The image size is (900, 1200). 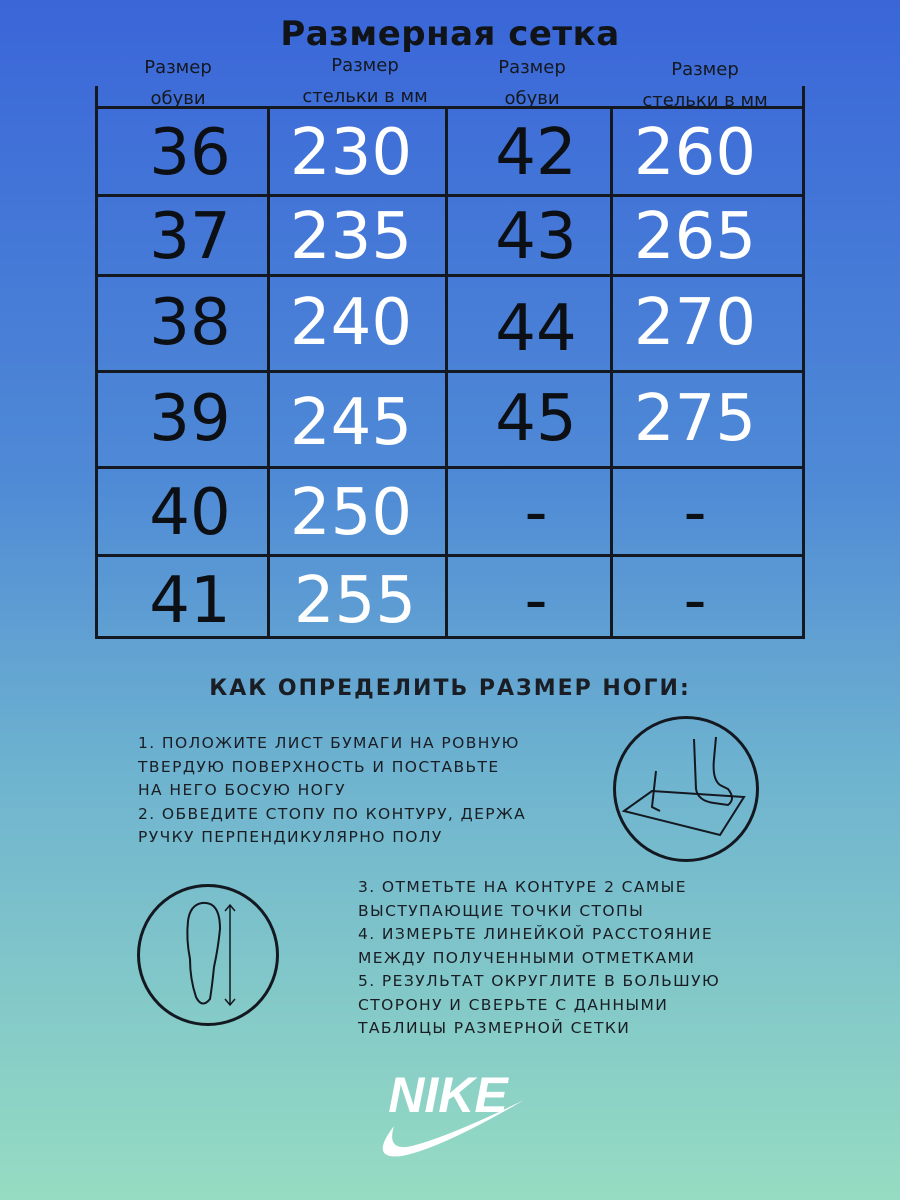 What do you see at coordinates (803, 97) in the screenshot?
I see `header-tick-right` at bounding box center [803, 97].